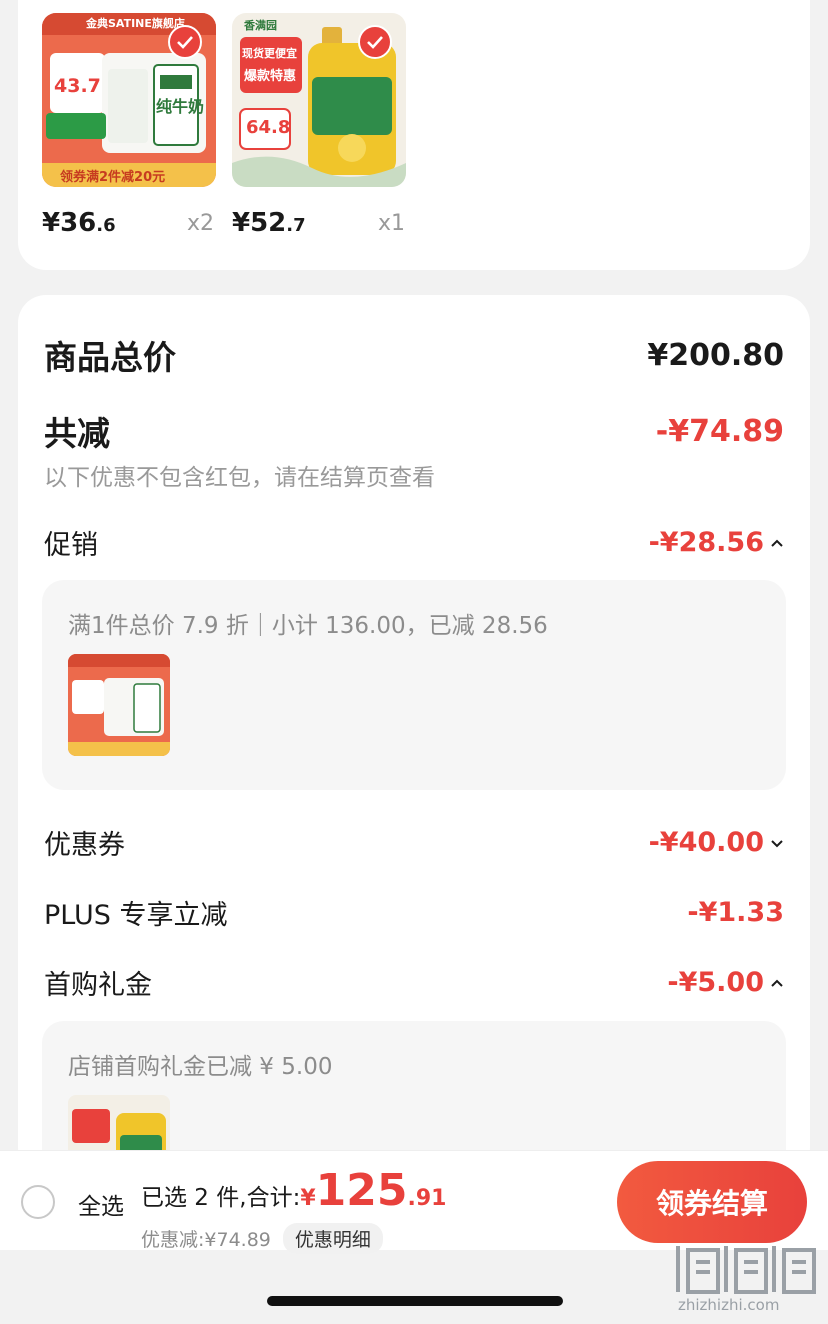 The height and width of the screenshot is (1324, 828). Describe the element at coordinates (269, 53) in the screenshot. I see `product-banner-line1: 现货更便宜` at that location.